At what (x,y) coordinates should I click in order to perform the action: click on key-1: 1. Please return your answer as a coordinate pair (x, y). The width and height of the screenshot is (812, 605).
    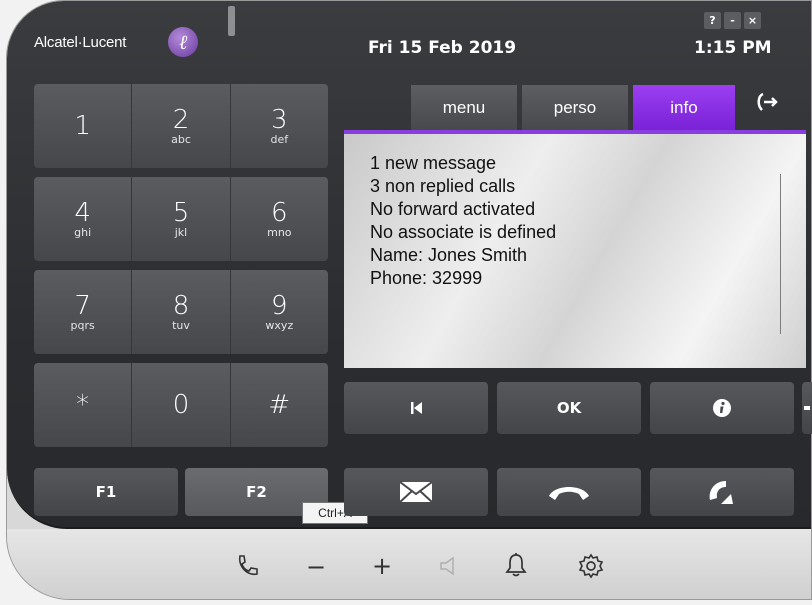
    Looking at the image, I should click on (83, 126).